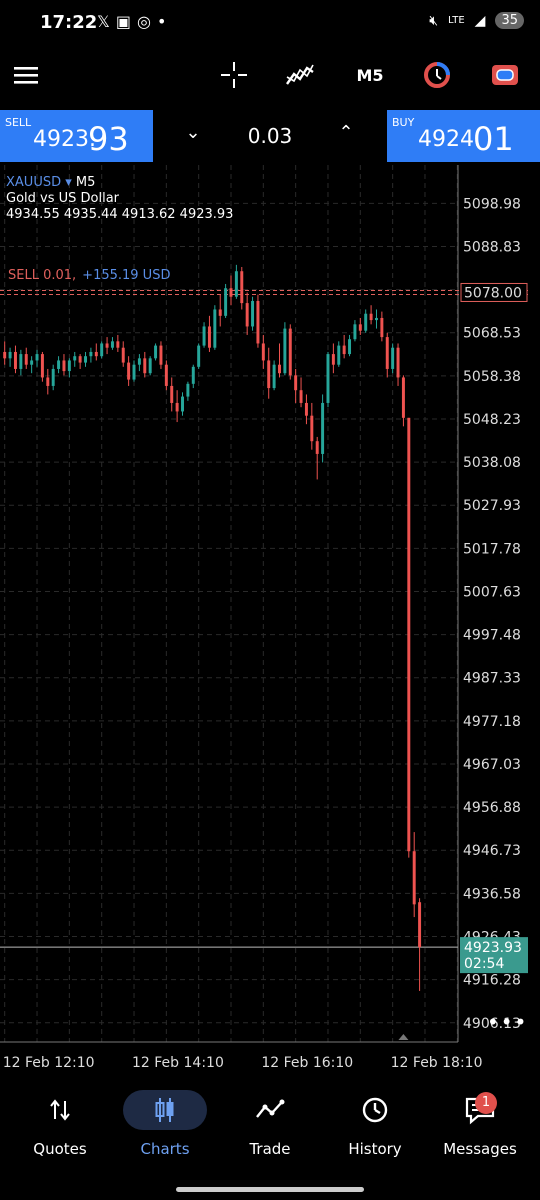 This screenshot has height=1200, width=540. I want to click on sell-price-main: 4923., so click(64, 139).